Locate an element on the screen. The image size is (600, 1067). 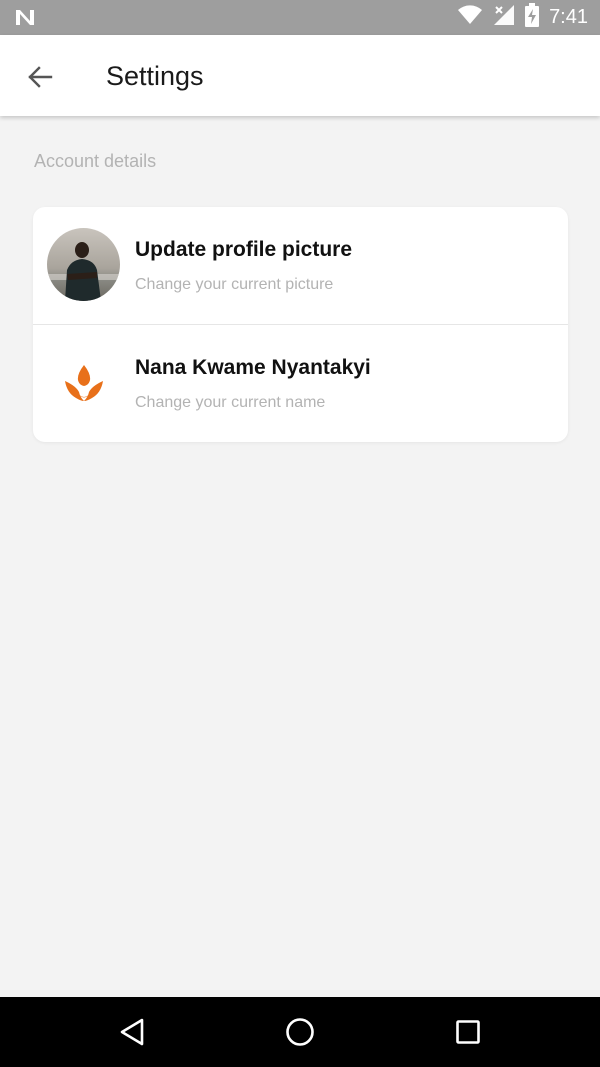
square-recents-icon is located at coordinates (468, 1032).